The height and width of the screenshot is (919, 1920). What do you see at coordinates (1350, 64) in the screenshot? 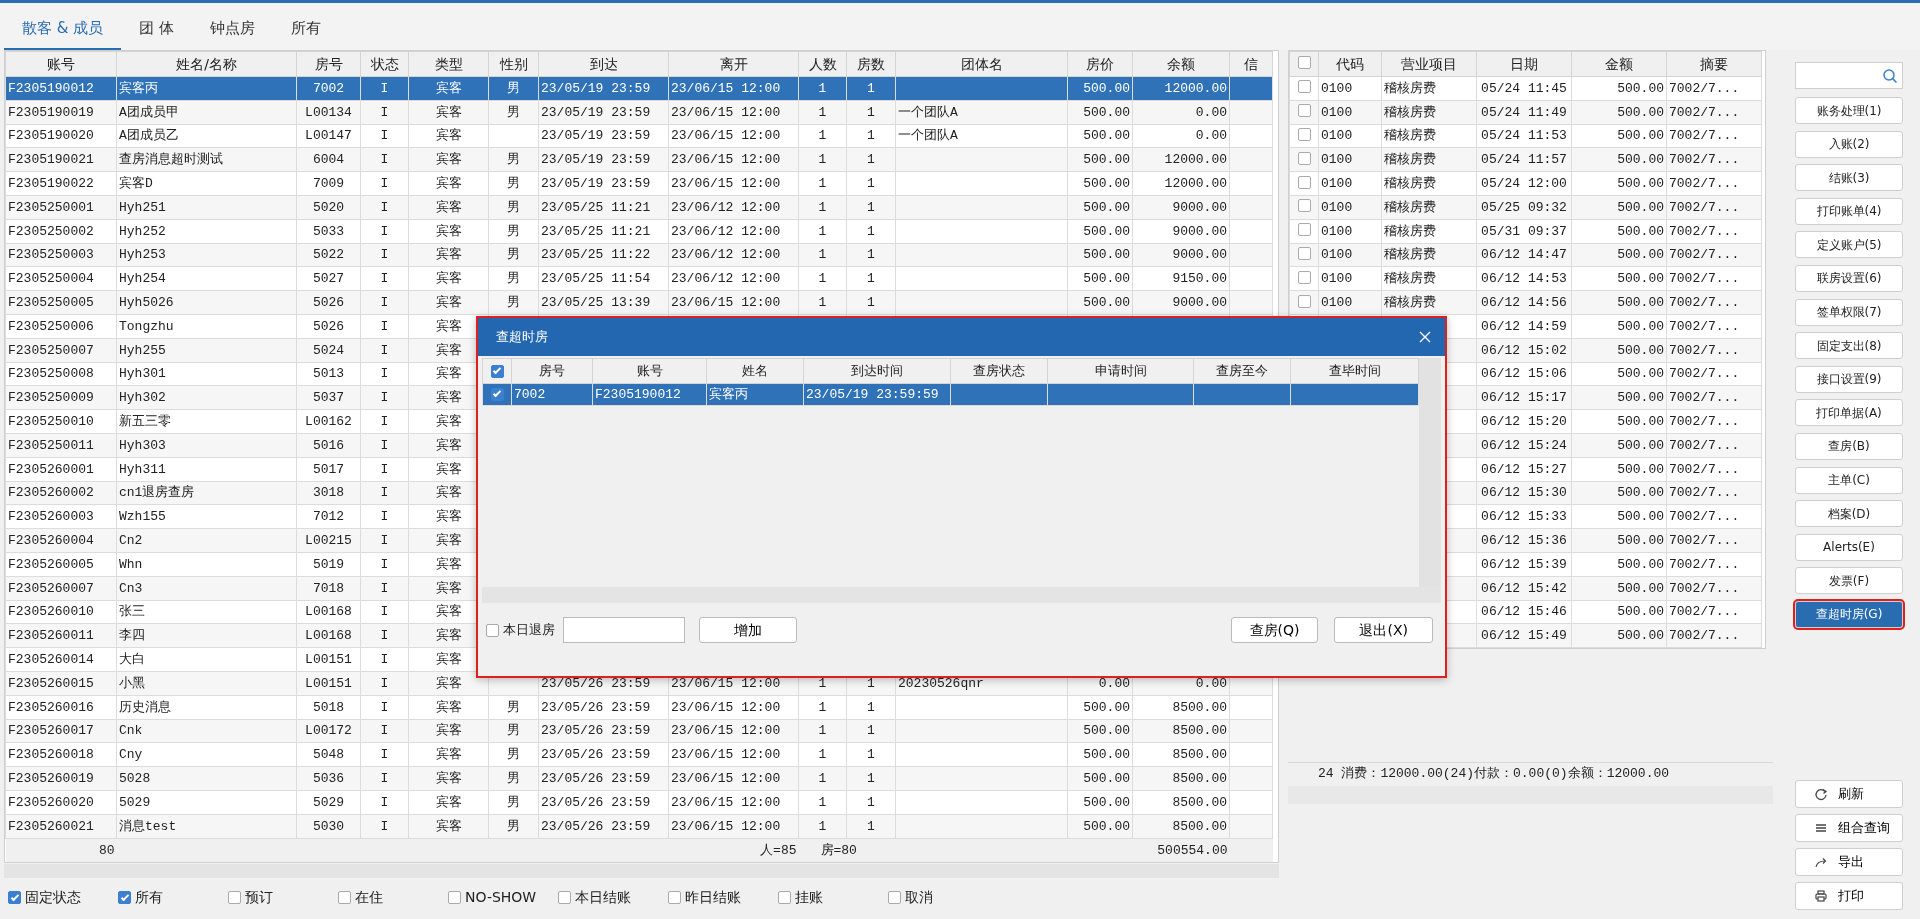
I see `column-header: 代码` at bounding box center [1350, 64].